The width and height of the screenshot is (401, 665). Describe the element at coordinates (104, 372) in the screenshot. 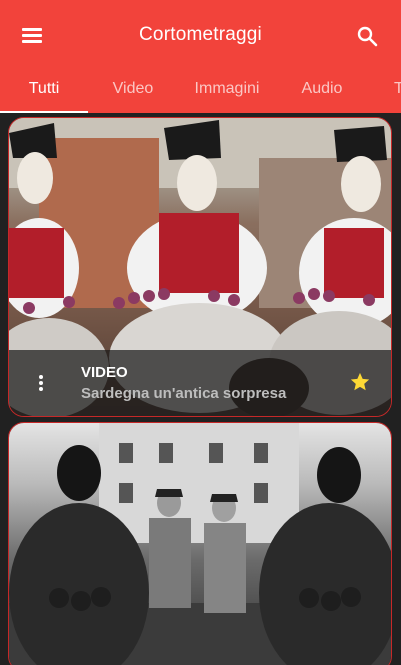

I see `media-type-label: VIDEO` at that location.